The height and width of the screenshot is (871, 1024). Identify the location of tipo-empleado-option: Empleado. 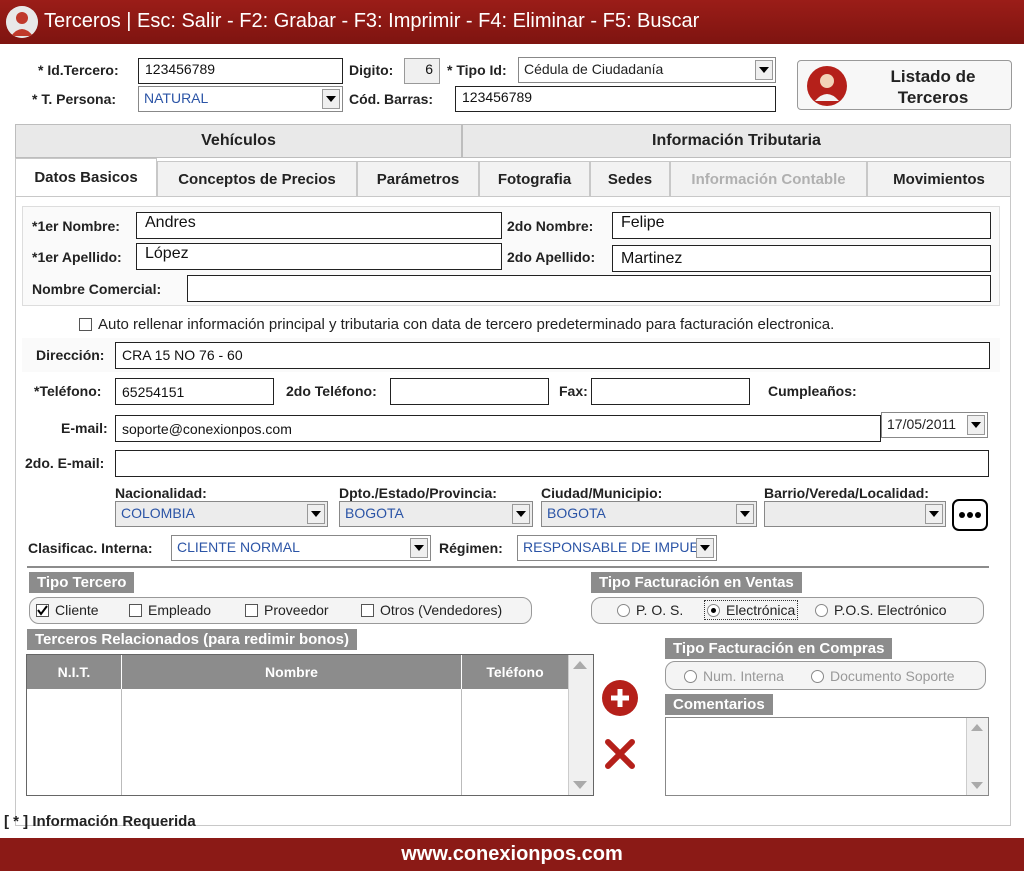
(170, 610).